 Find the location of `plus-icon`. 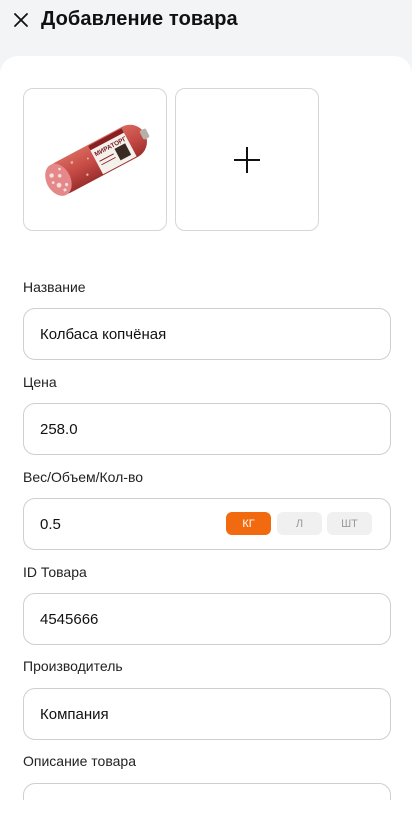

plus-icon is located at coordinates (247, 159).